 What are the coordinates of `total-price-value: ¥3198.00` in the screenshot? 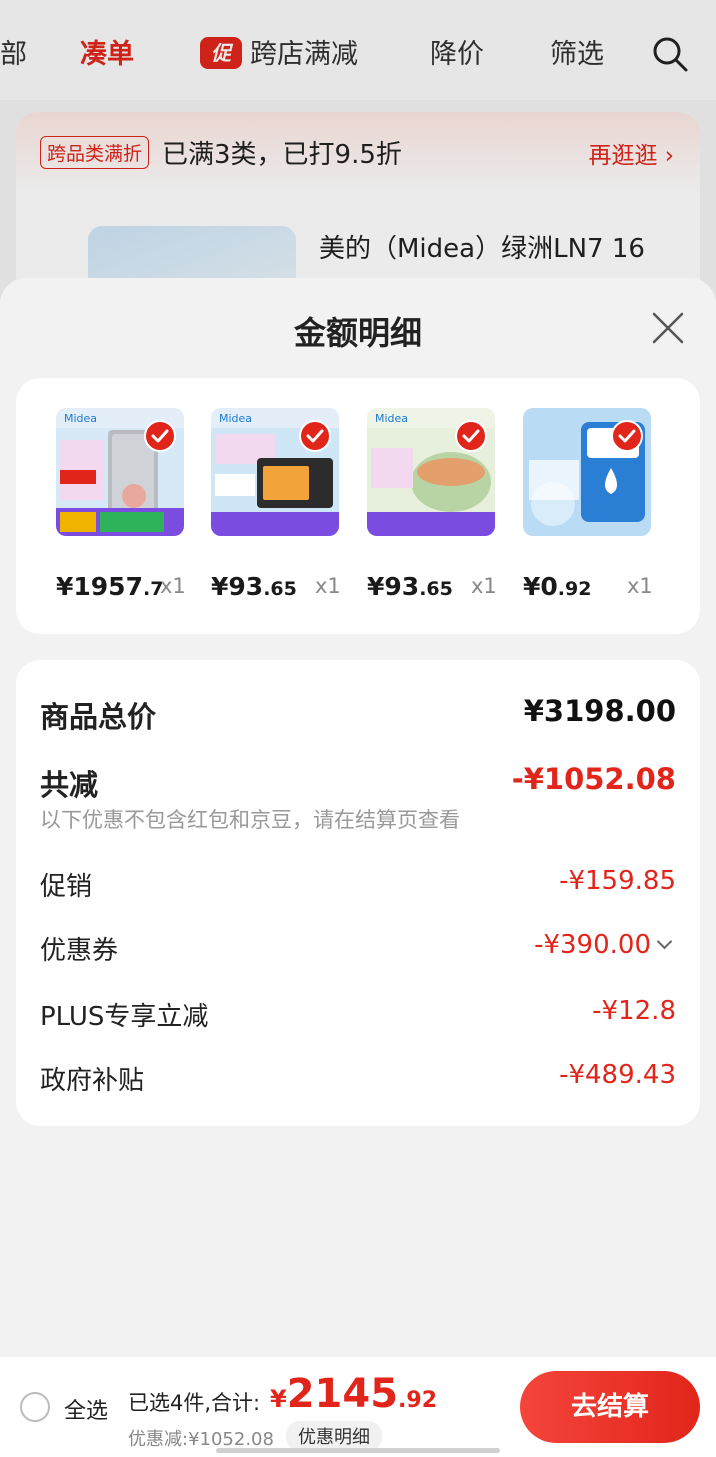 It's located at (599, 711).